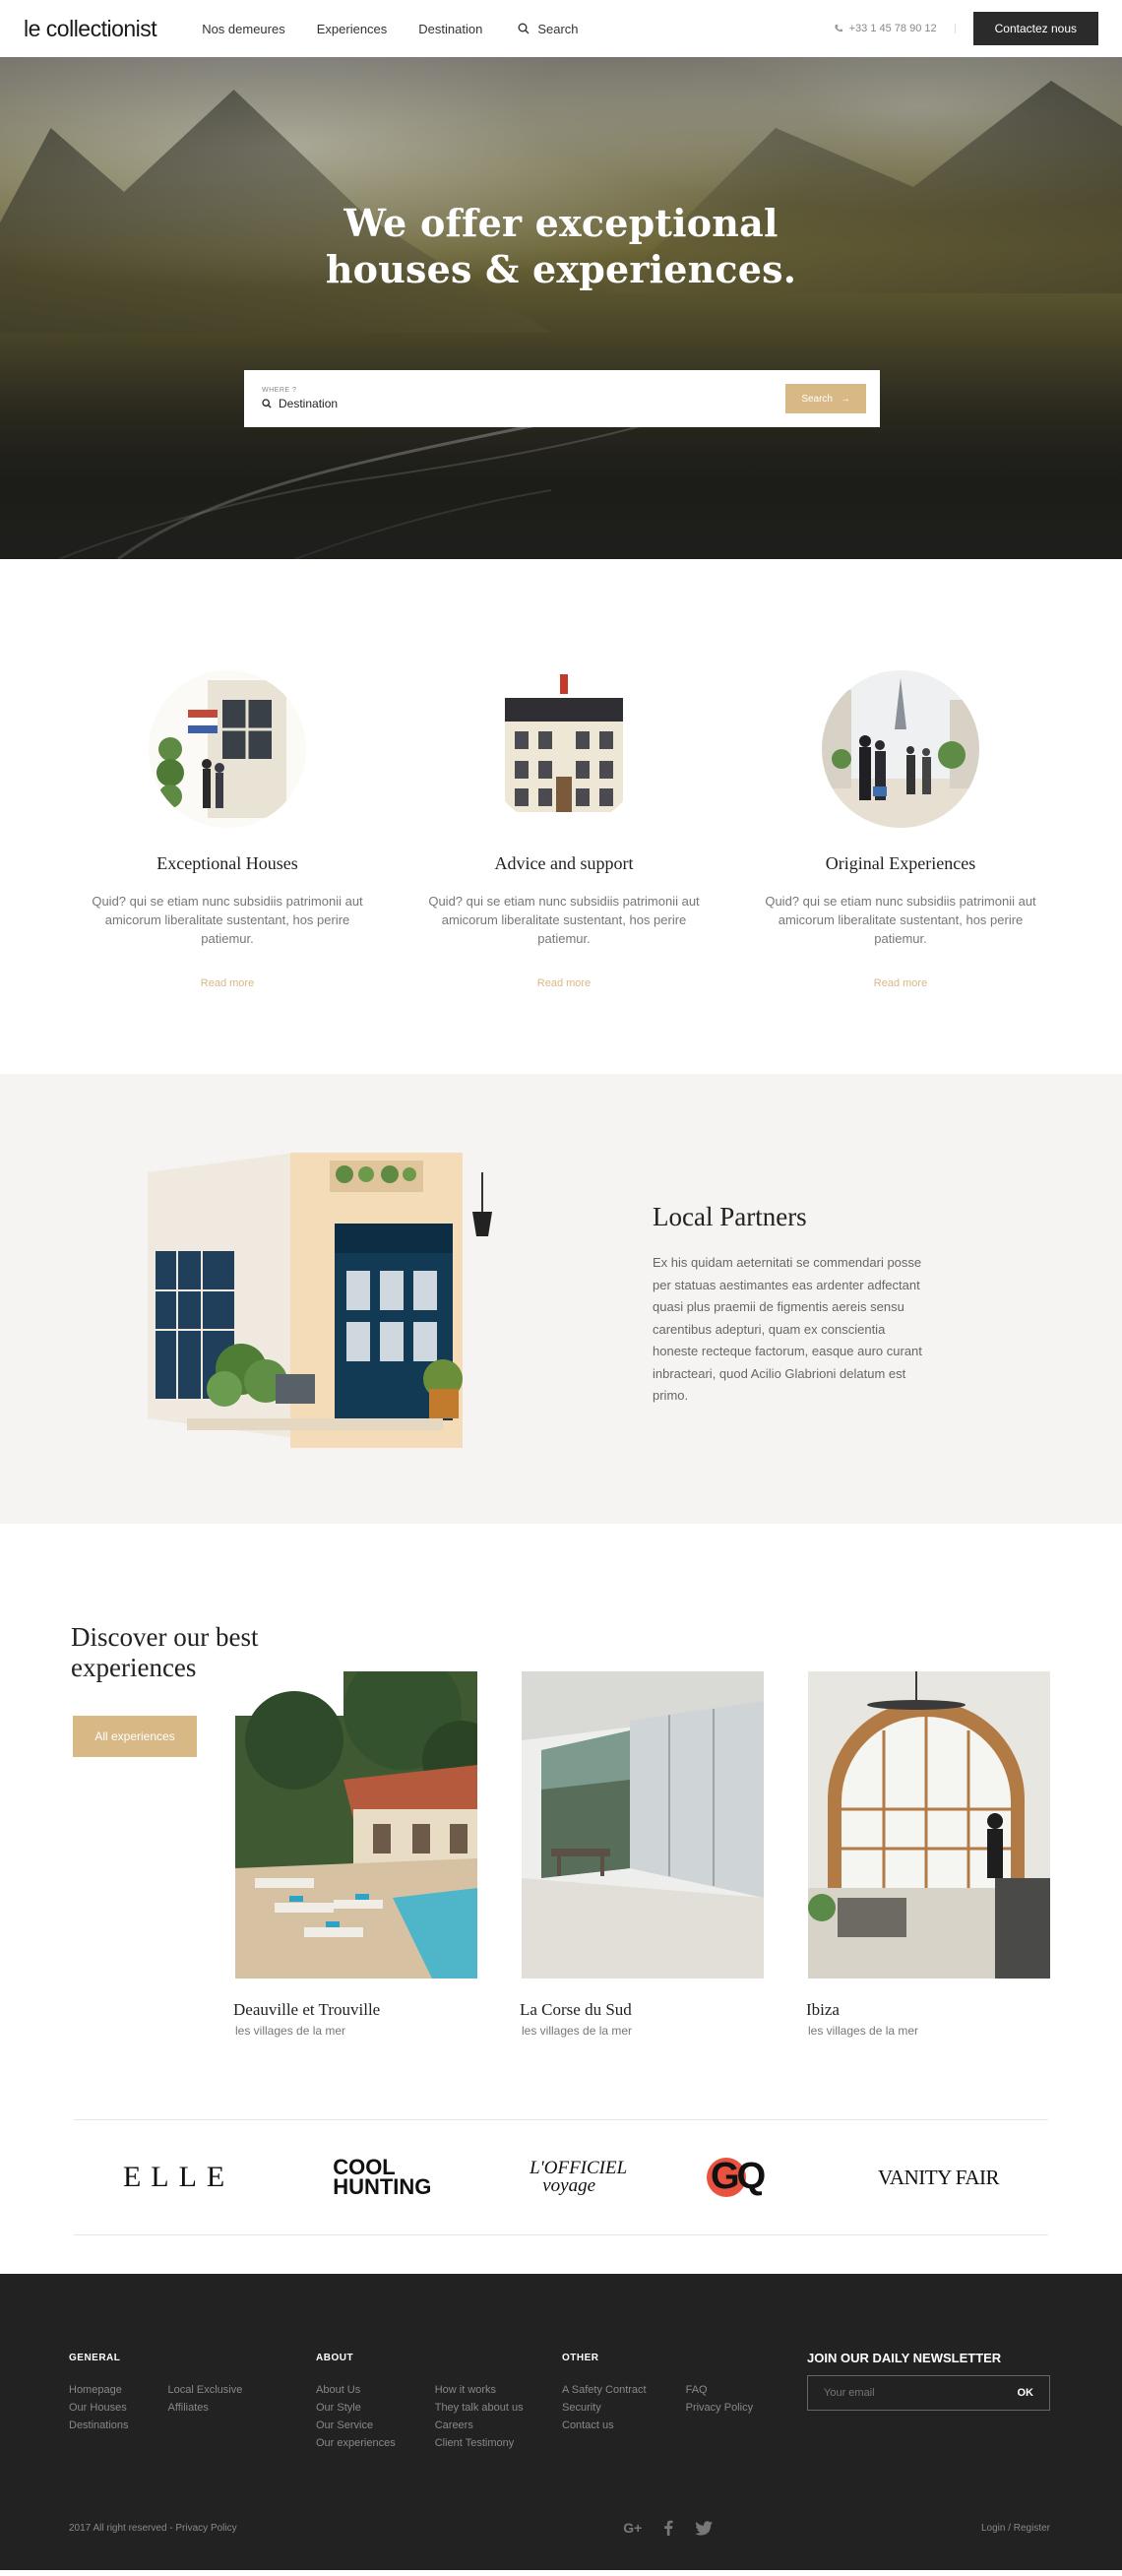 Image resolution: width=1122 pixels, height=2576 pixels. Describe the element at coordinates (352, 29) in the screenshot. I see `nav-item-experiences: Experiences` at that location.